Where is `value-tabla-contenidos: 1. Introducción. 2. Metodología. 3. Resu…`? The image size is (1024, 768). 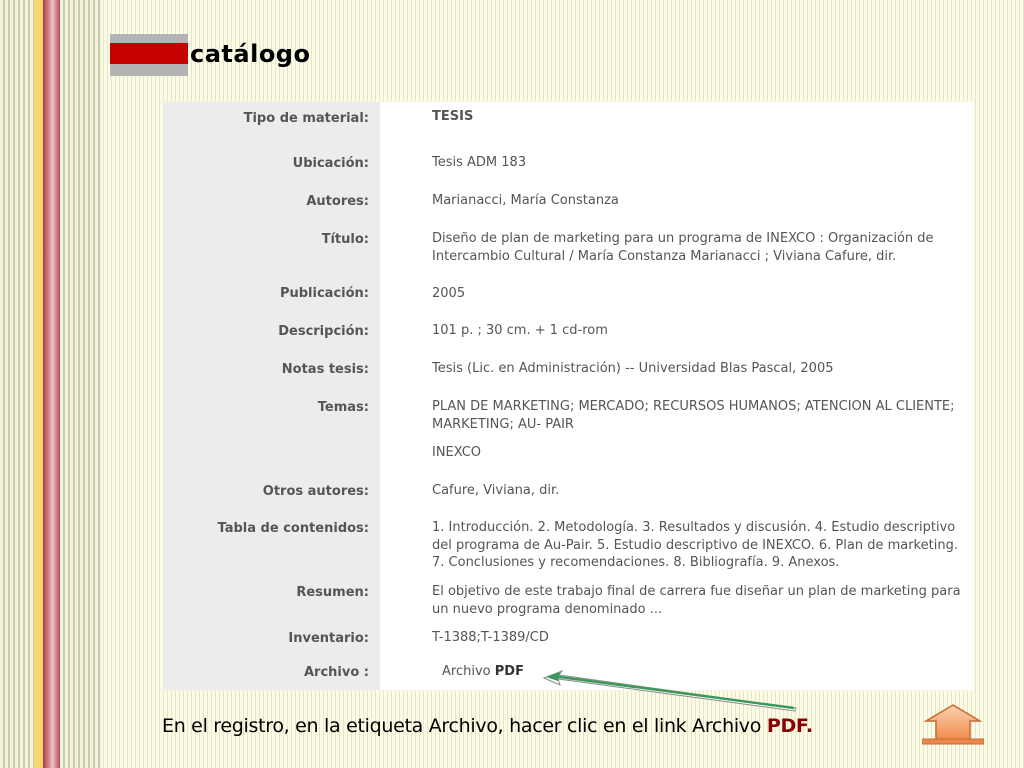 value-tabla-contenidos: 1. Introducción. 2. Metodología. 3. Resu… is located at coordinates (695, 544).